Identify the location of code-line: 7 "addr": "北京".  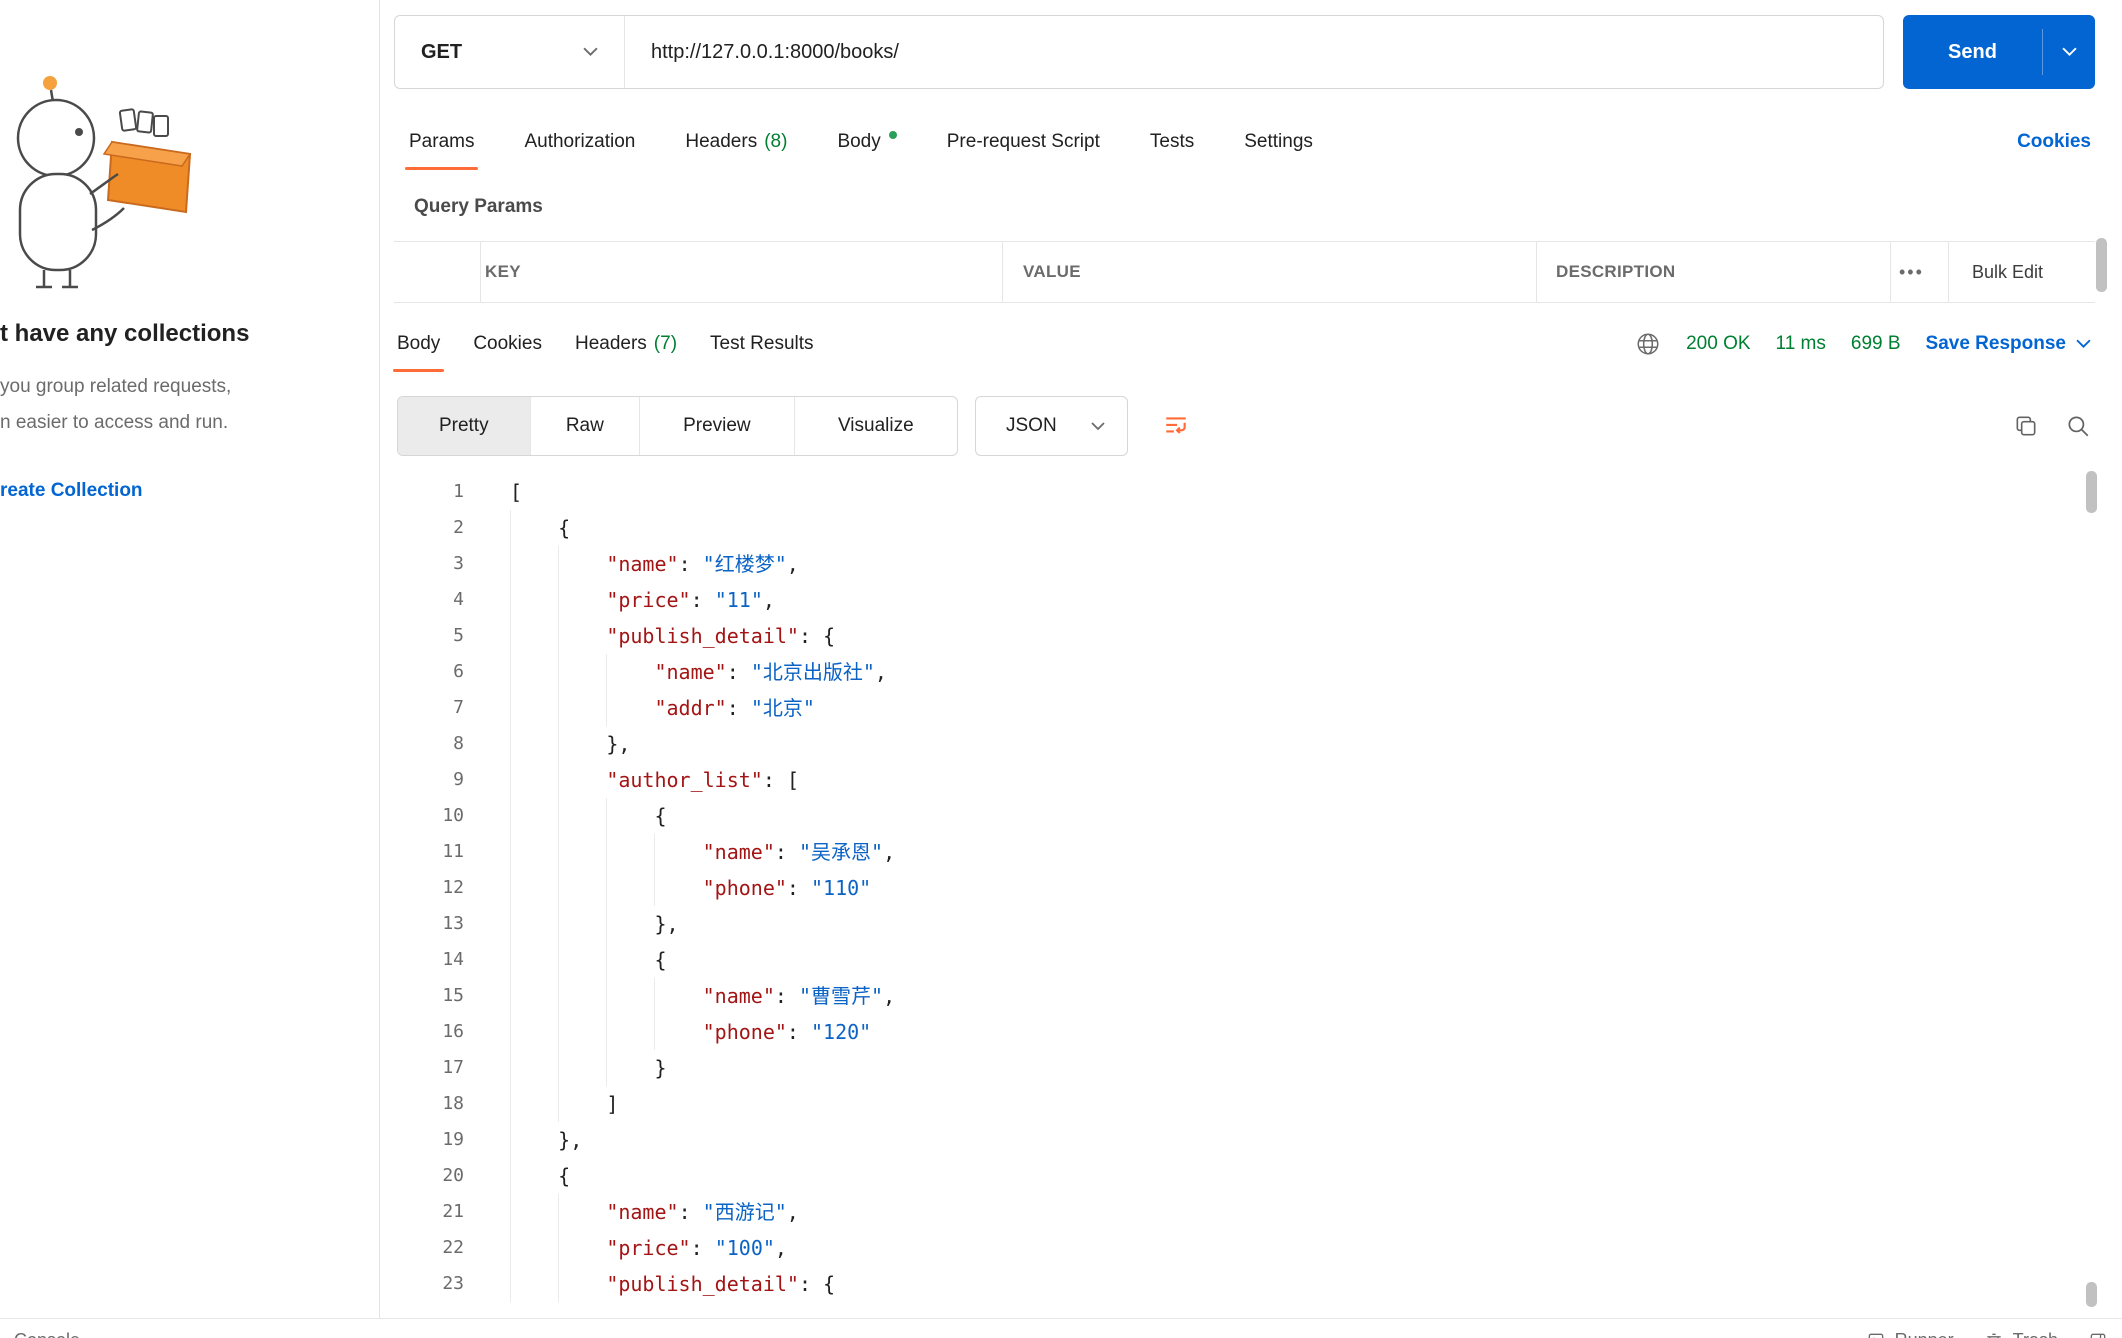
(1237, 708).